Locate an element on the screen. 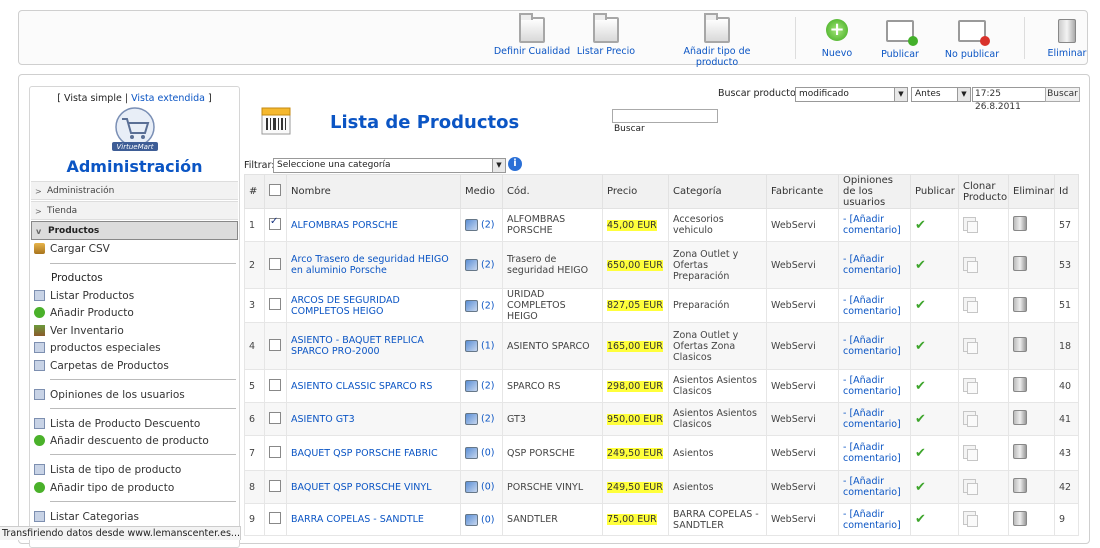 This screenshot has height=548, width=1100. col-header-medio: Medio is located at coordinates (481, 191).